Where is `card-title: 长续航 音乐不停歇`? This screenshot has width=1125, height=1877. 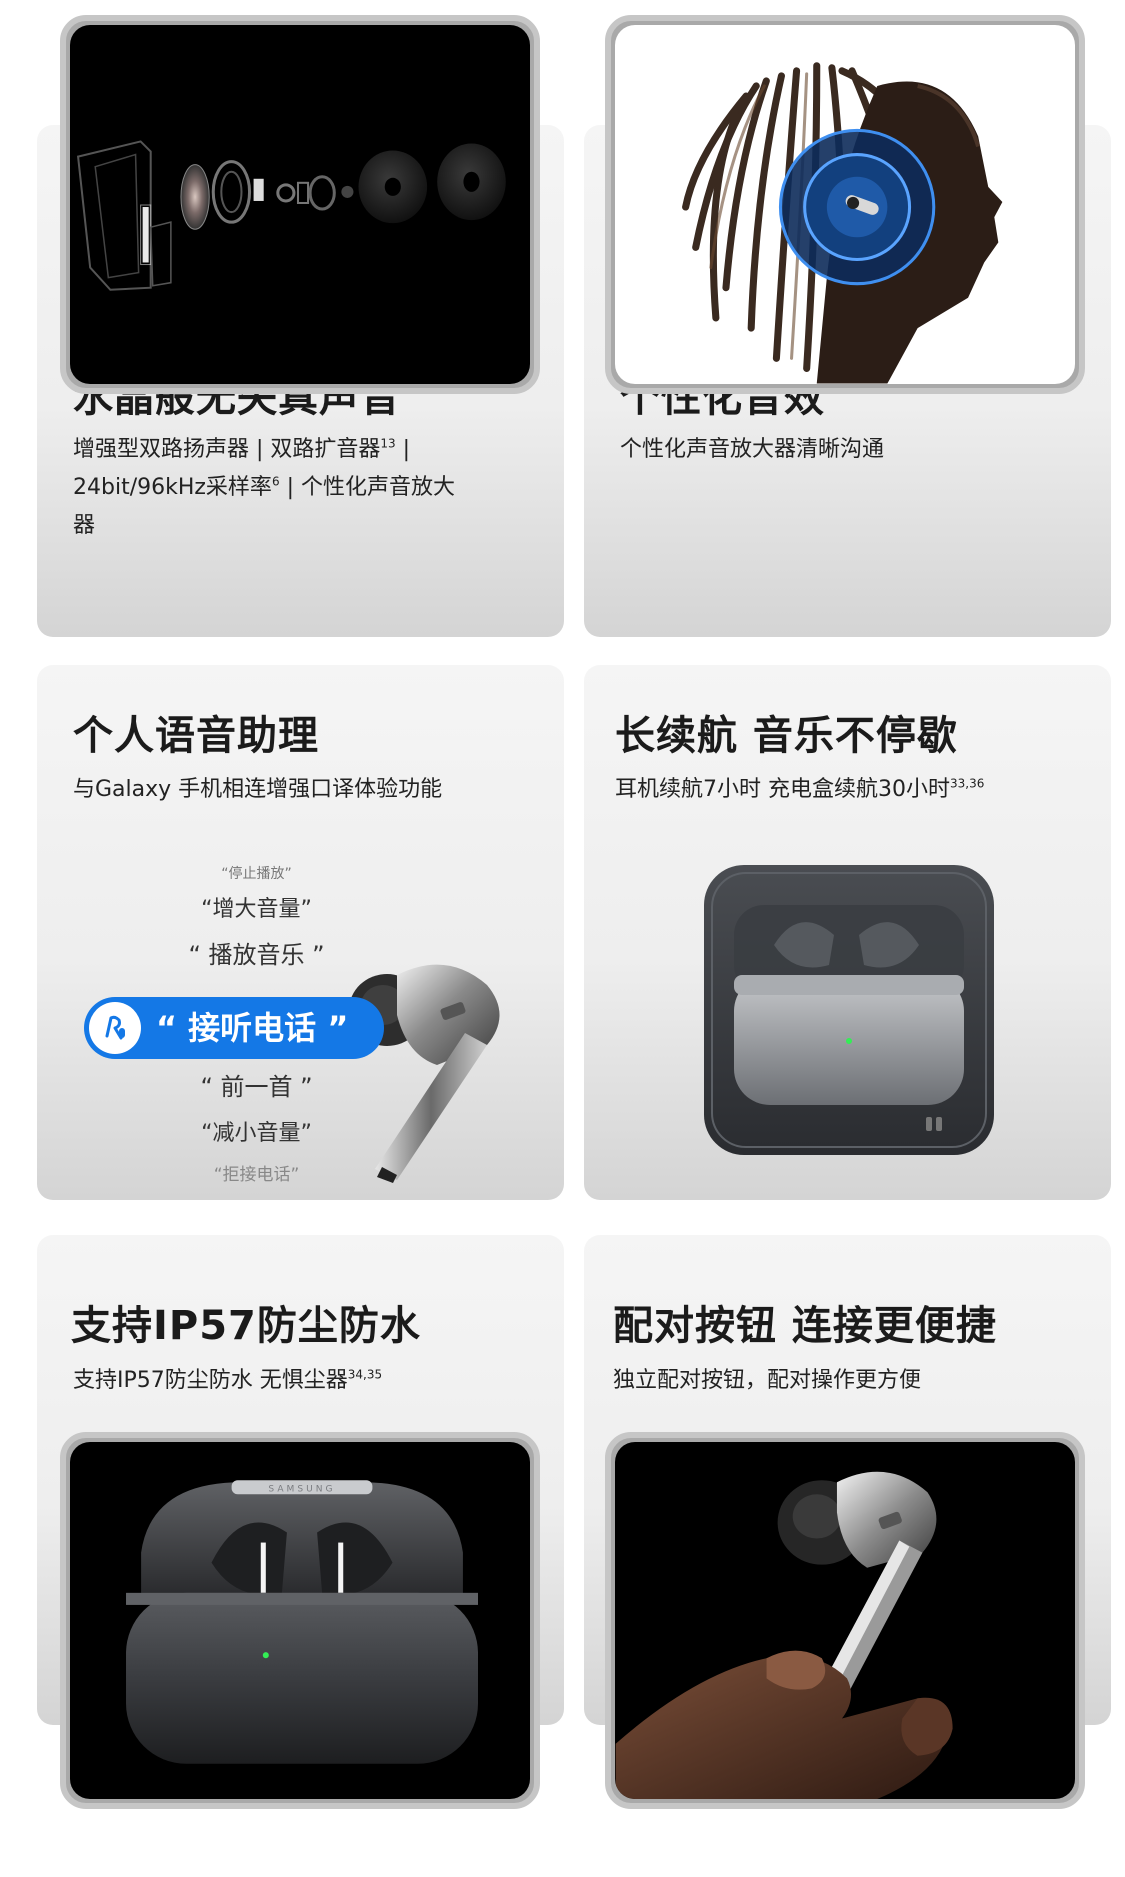
card-title: 长续航 音乐不停歇 is located at coordinates (786, 736).